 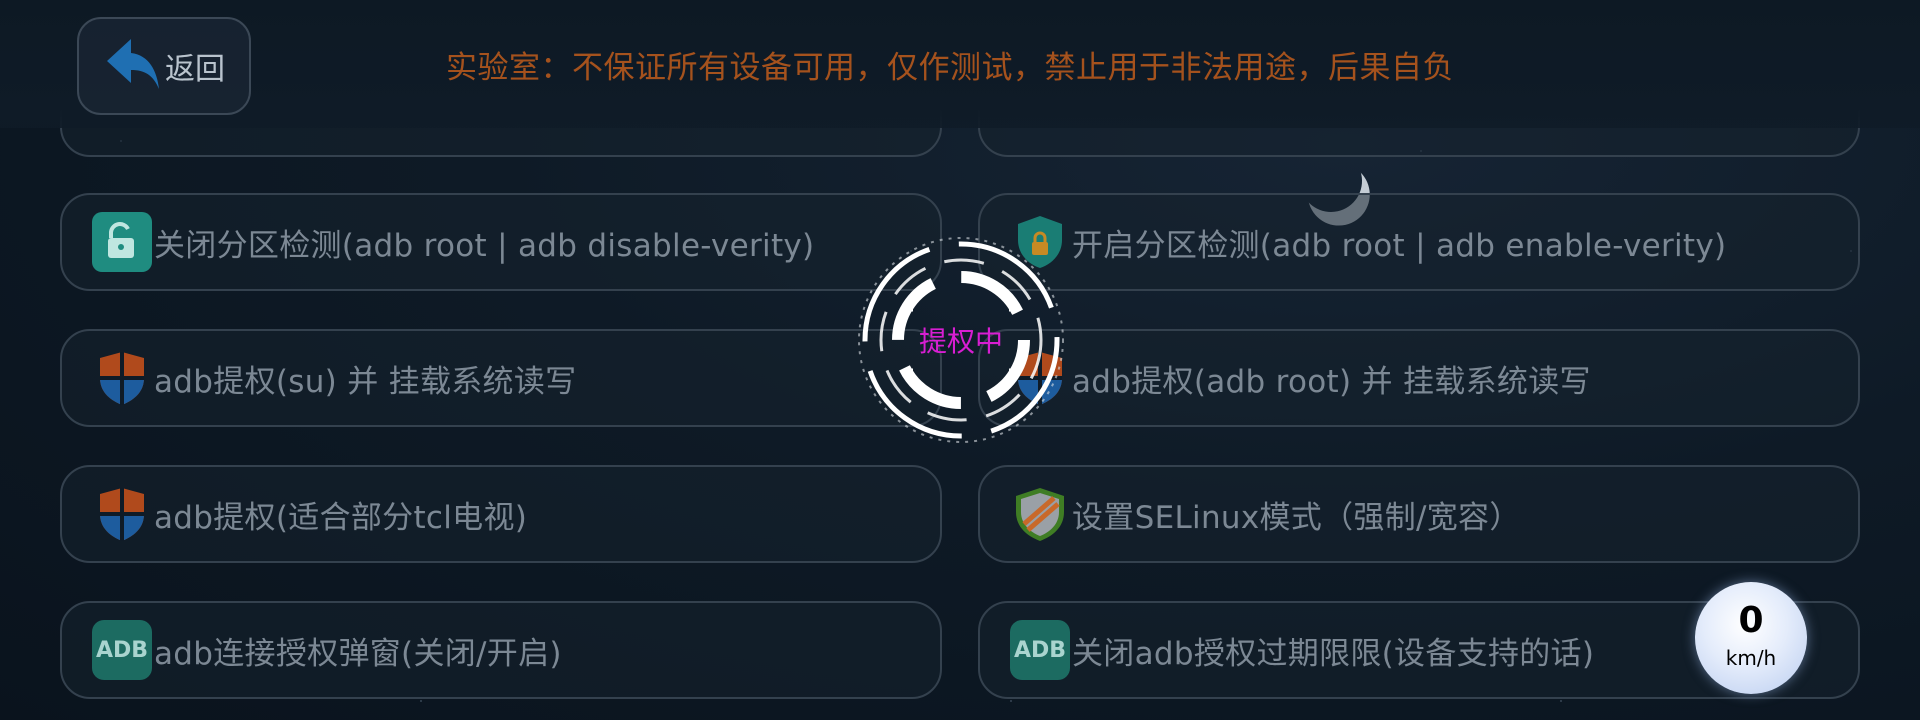 I want to click on action-label: adb提权(适合部分tcl电视), so click(x=341, y=517).